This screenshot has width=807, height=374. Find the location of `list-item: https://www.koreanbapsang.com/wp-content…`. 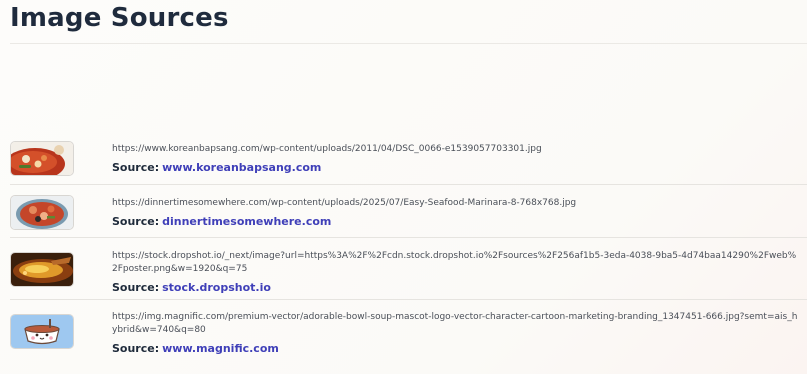

list-item: https://www.koreanbapsang.com/wp-content… is located at coordinates (408, 158).